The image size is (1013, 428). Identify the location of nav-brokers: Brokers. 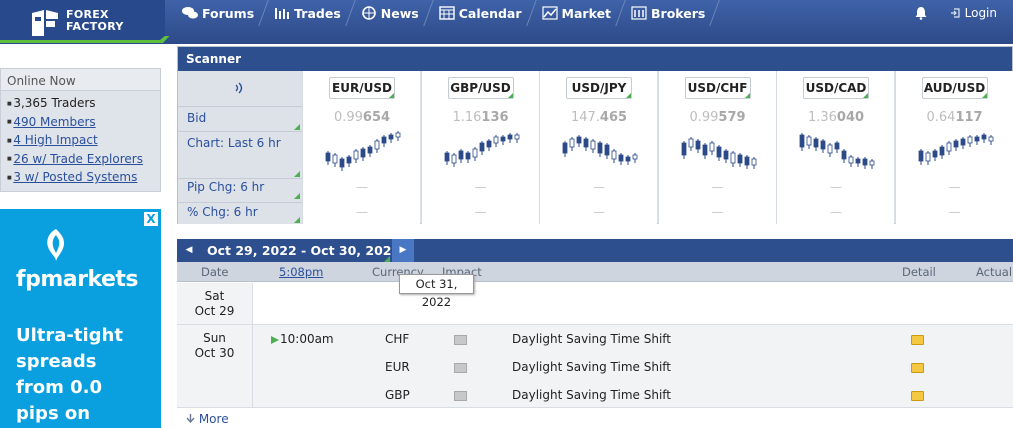
(667, 13).